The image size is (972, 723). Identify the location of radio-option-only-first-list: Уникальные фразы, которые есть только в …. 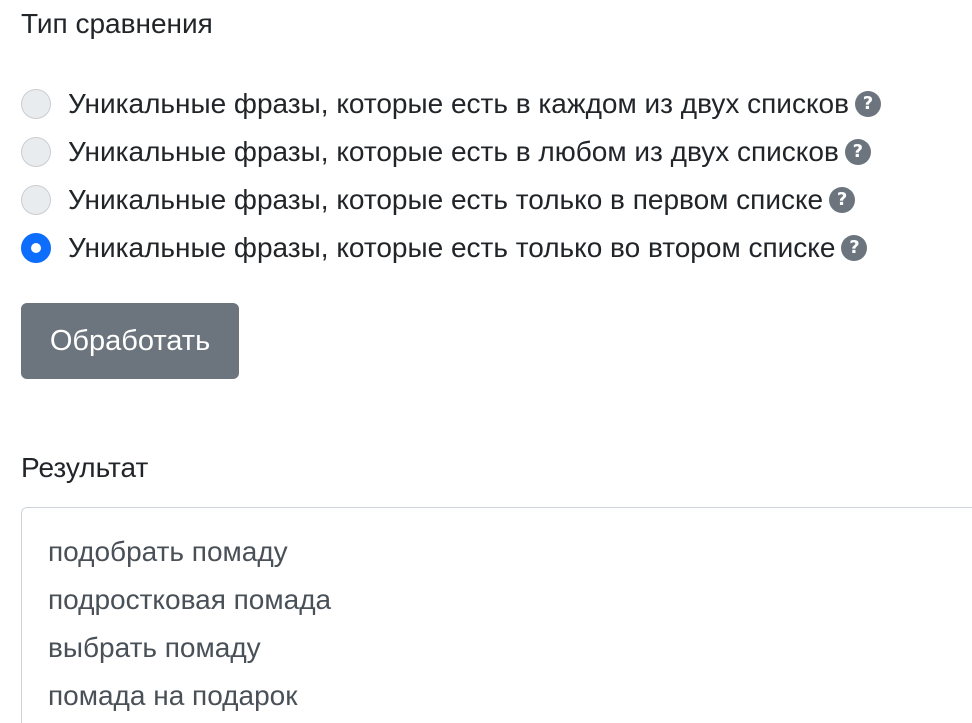
(451, 200).